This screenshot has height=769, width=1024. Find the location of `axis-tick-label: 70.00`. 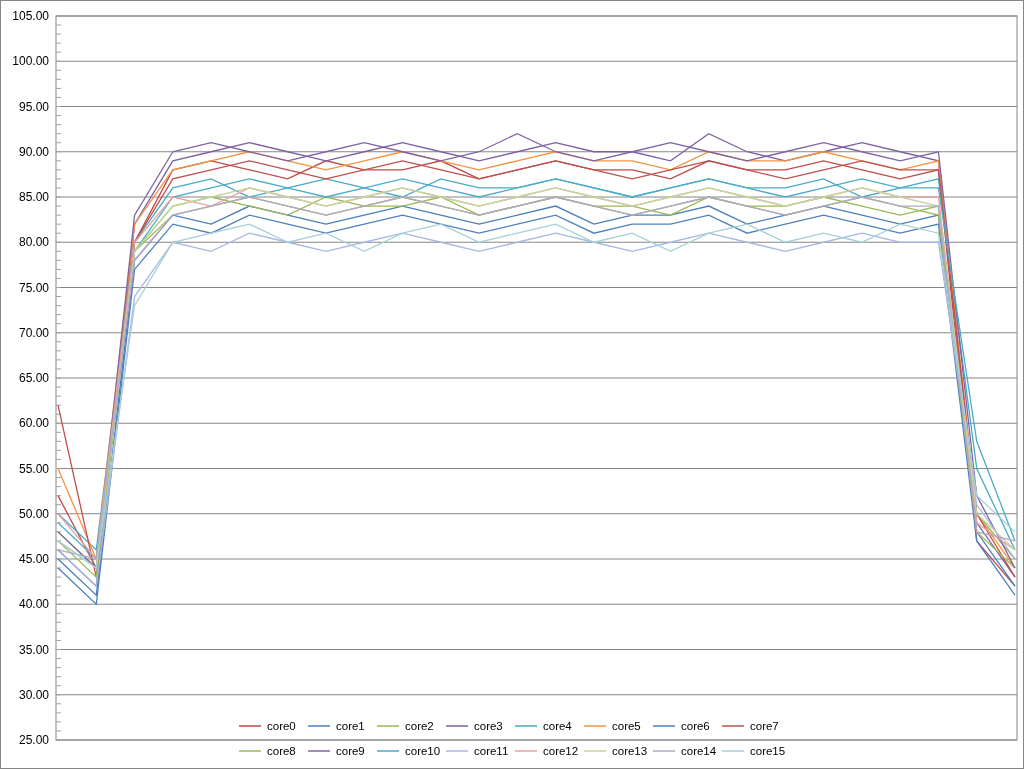

axis-tick-label: 70.00 is located at coordinates (33, 332).